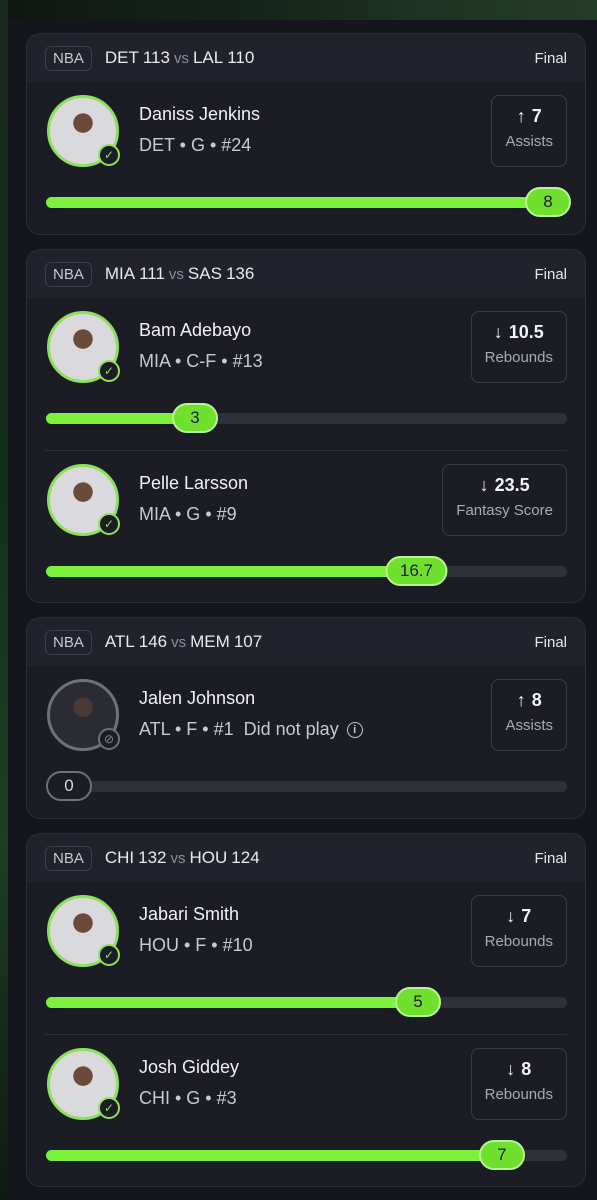  I want to click on player-info: CHI • G • #3, so click(188, 1098).